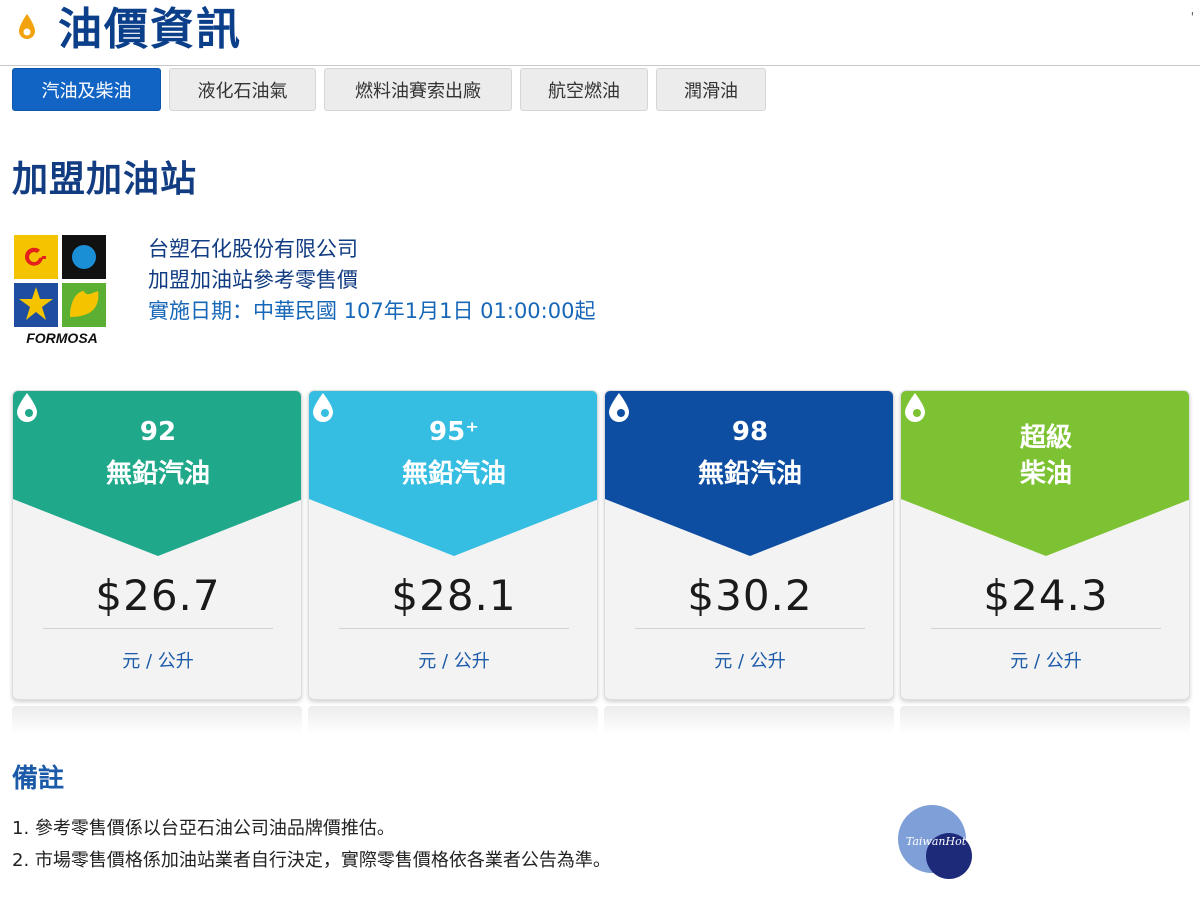 The width and height of the screenshot is (1200, 899). What do you see at coordinates (158, 432) in the screenshot?
I see `fuel-grade: 92` at bounding box center [158, 432].